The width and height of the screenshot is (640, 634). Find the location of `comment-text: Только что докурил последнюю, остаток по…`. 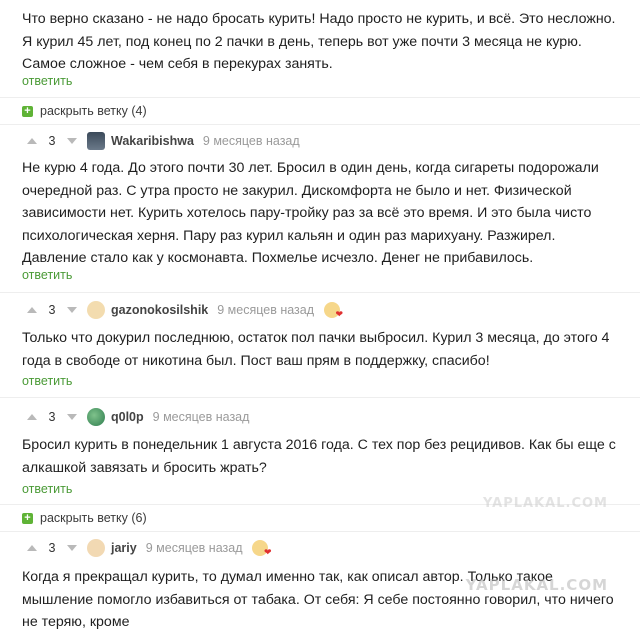

comment-text: Только что докурил последнюю, остаток по… is located at coordinates (316, 349).